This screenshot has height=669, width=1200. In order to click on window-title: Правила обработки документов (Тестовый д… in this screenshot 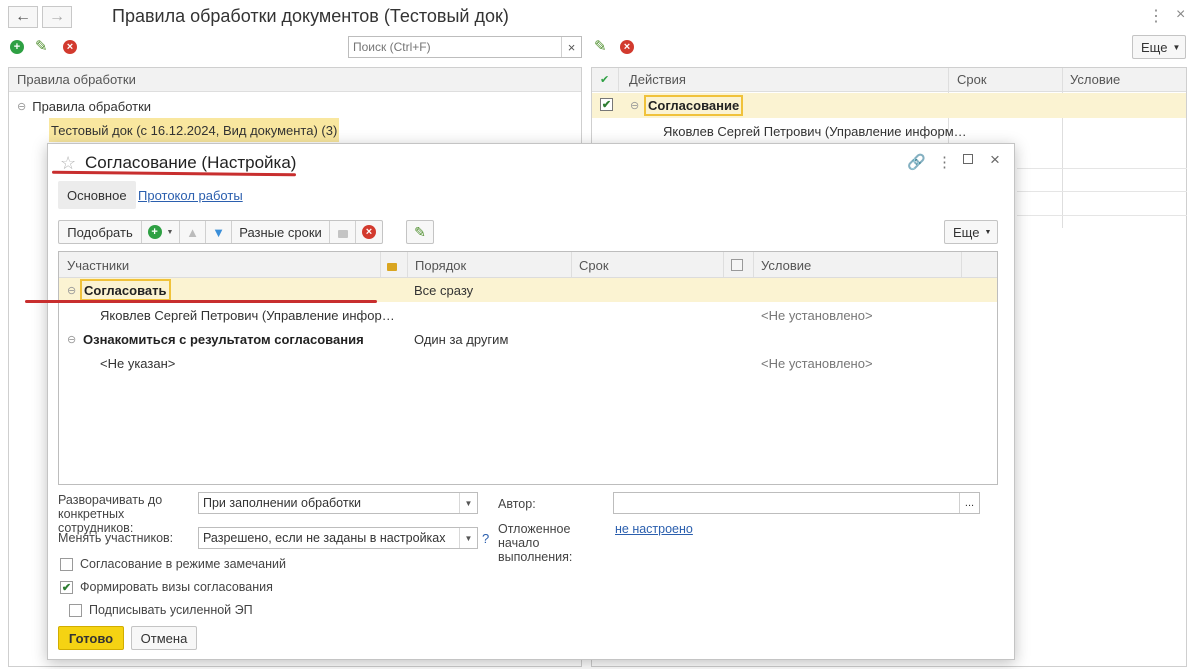, I will do `click(310, 16)`.